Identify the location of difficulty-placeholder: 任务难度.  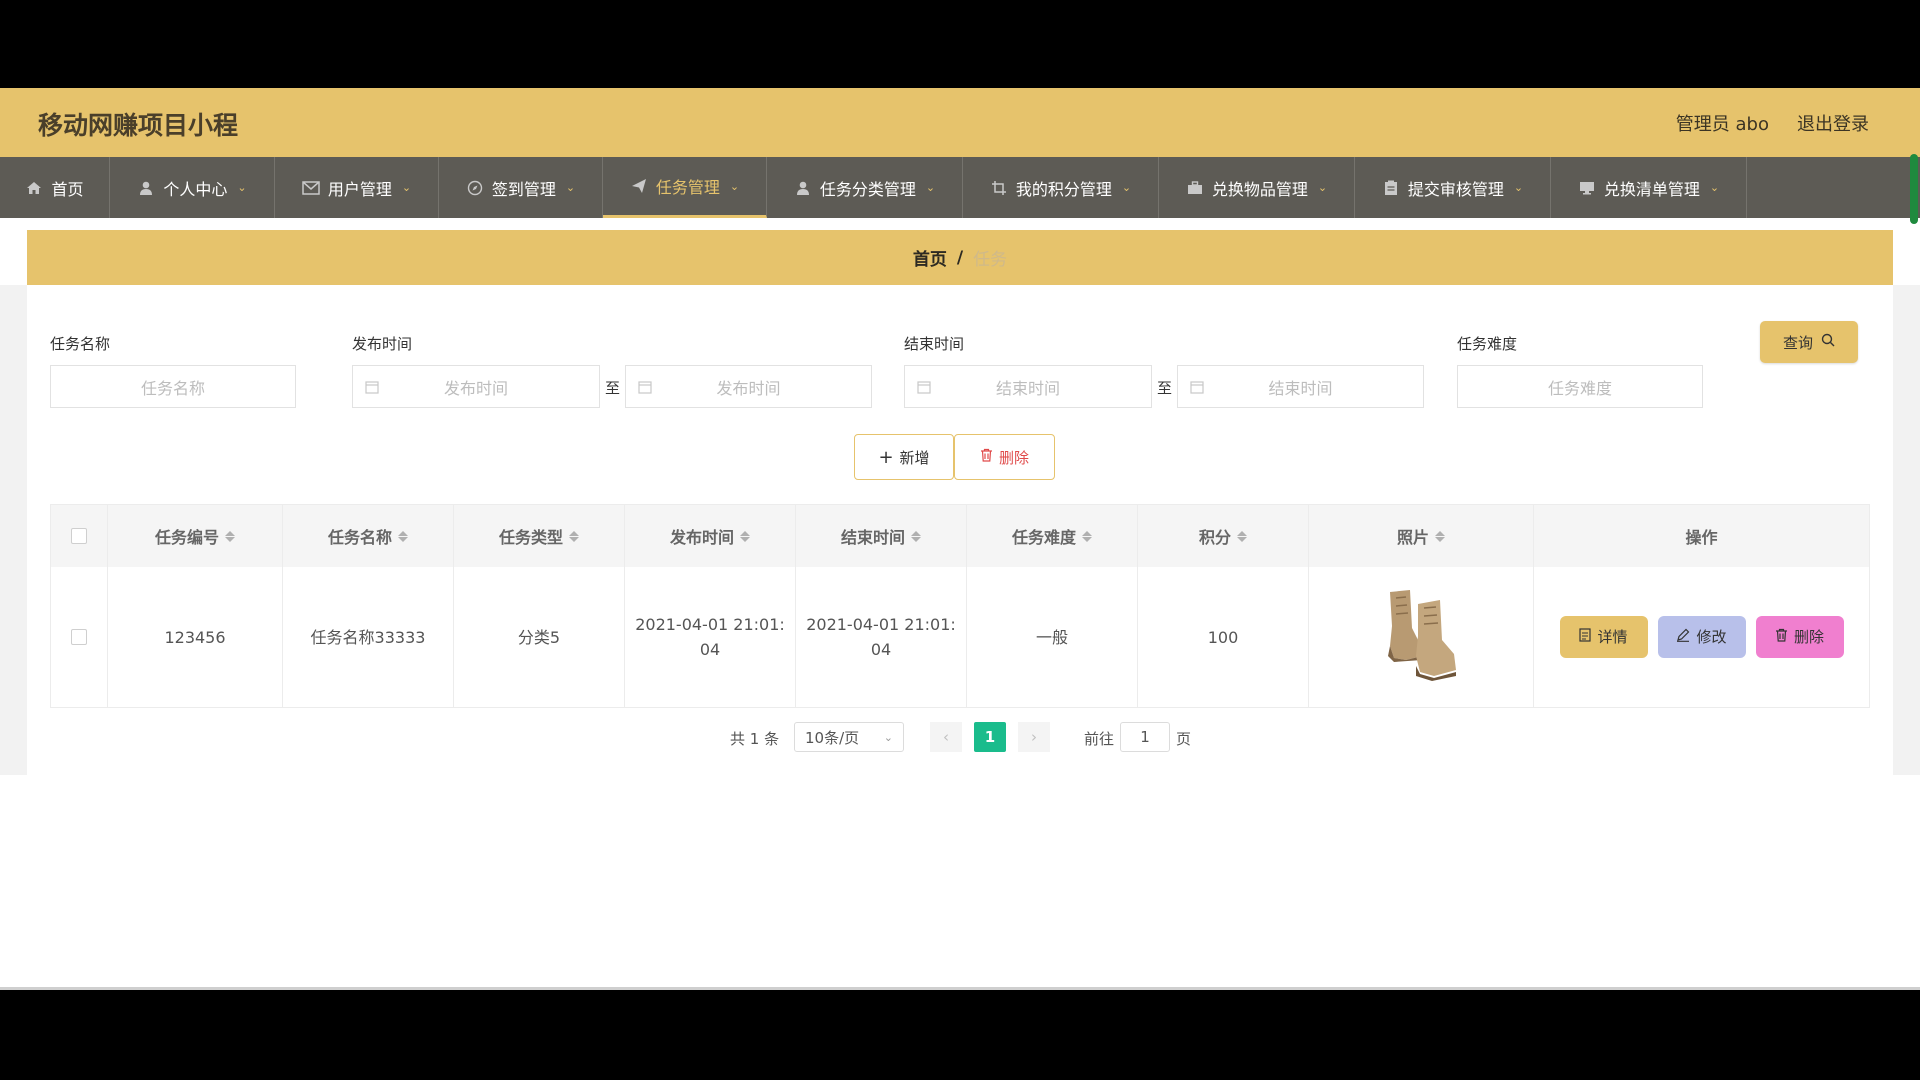
(1579, 388).